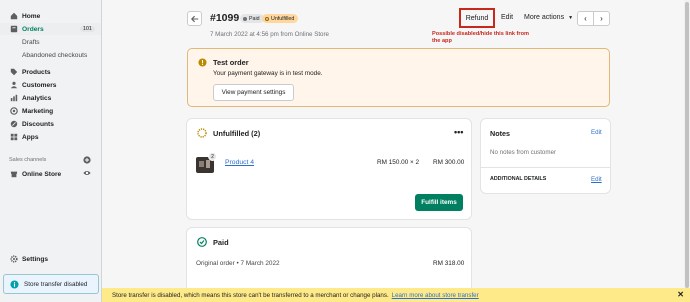  Describe the element at coordinates (500, 133) in the screenshot. I see `notes-title: Notes` at that location.